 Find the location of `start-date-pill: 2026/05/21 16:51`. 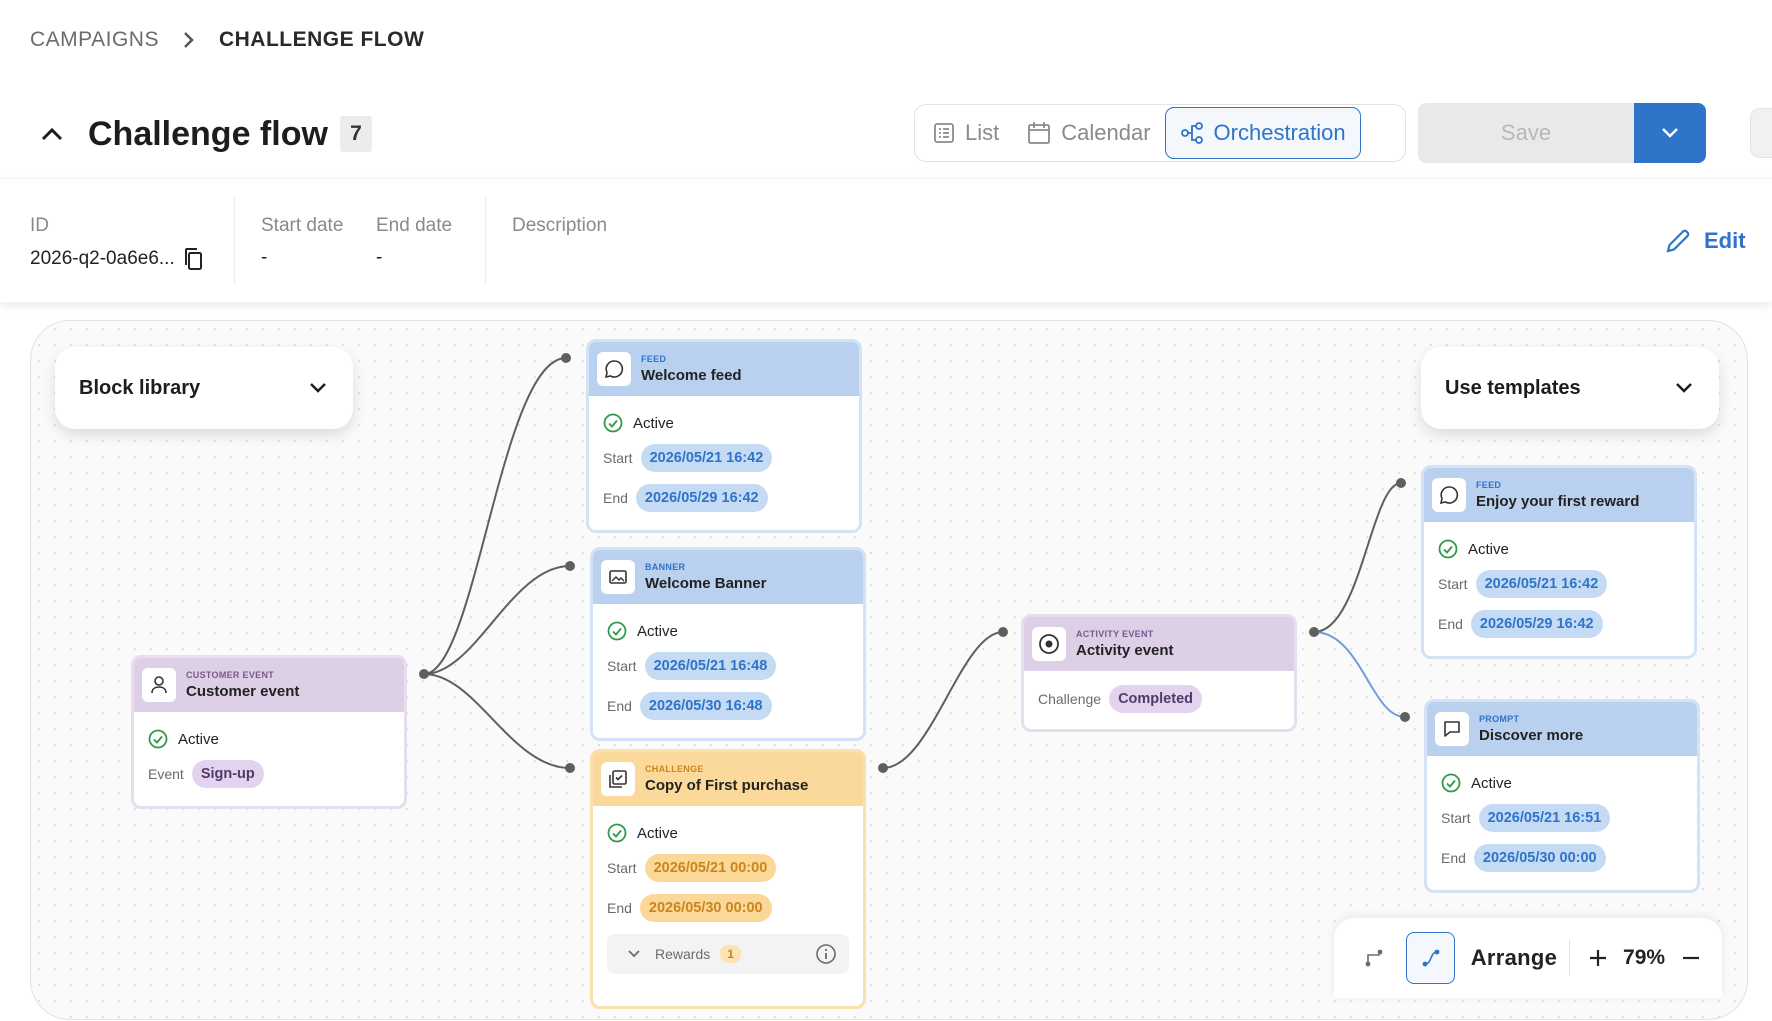

start-date-pill: 2026/05/21 16:51 is located at coordinates (1544, 818).